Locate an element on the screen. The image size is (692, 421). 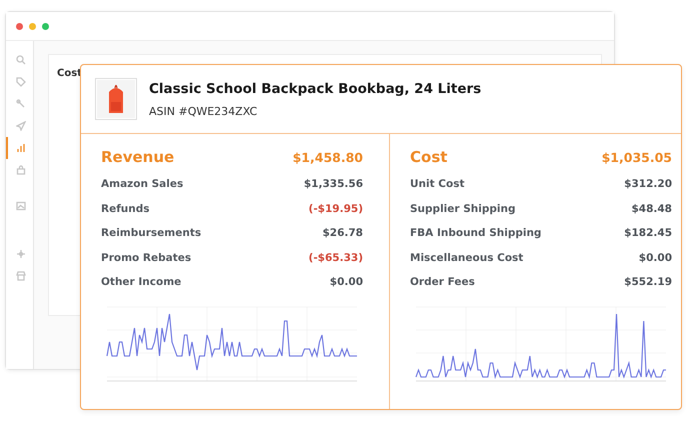
image-icon is located at coordinates (21, 206).